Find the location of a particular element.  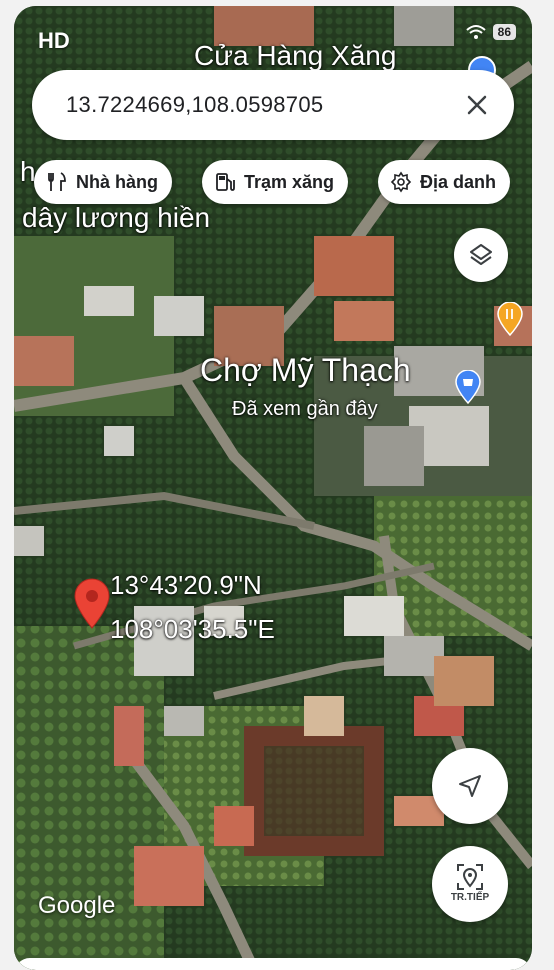

dropped-pin-icon is located at coordinates (92, 604).